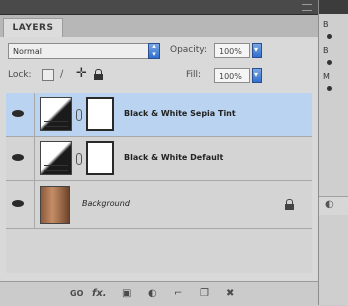  What do you see at coordinates (55, 205) in the screenshot?
I see `background-layer-thumbnail` at bounding box center [55, 205].